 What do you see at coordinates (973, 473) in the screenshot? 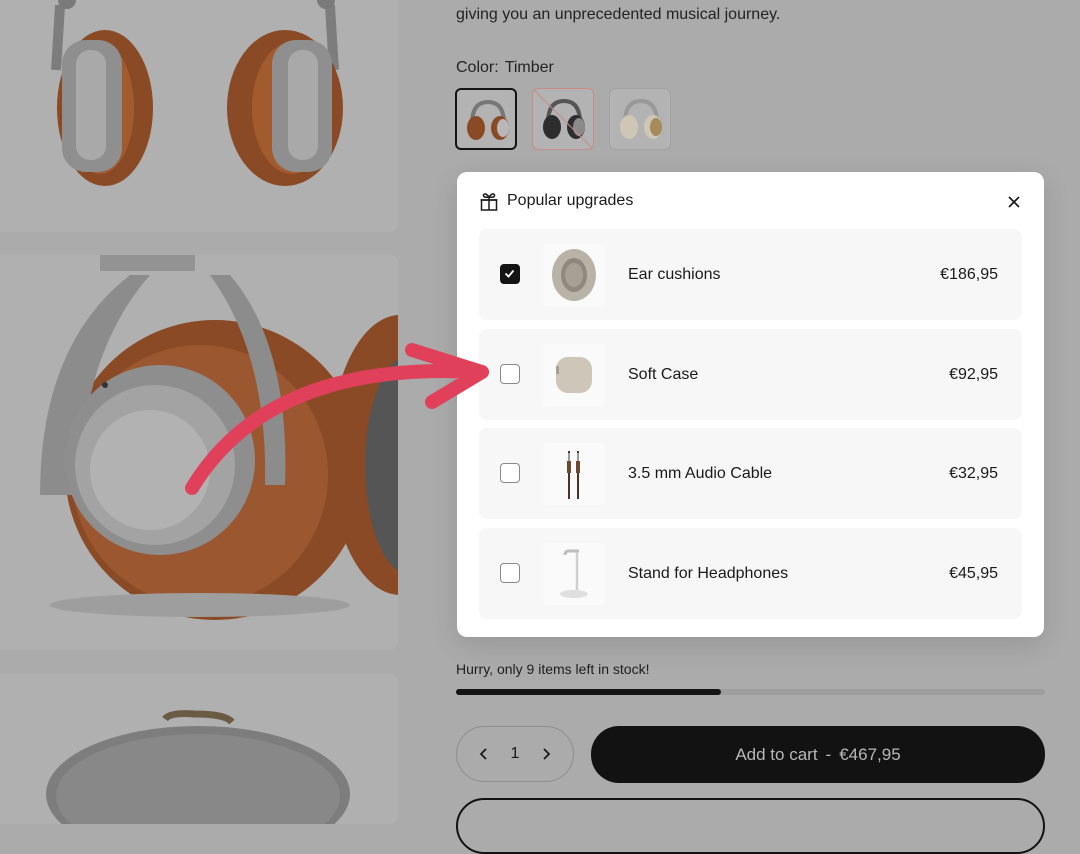
I see `upgrade-price: €32,95` at bounding box center [973, 473].